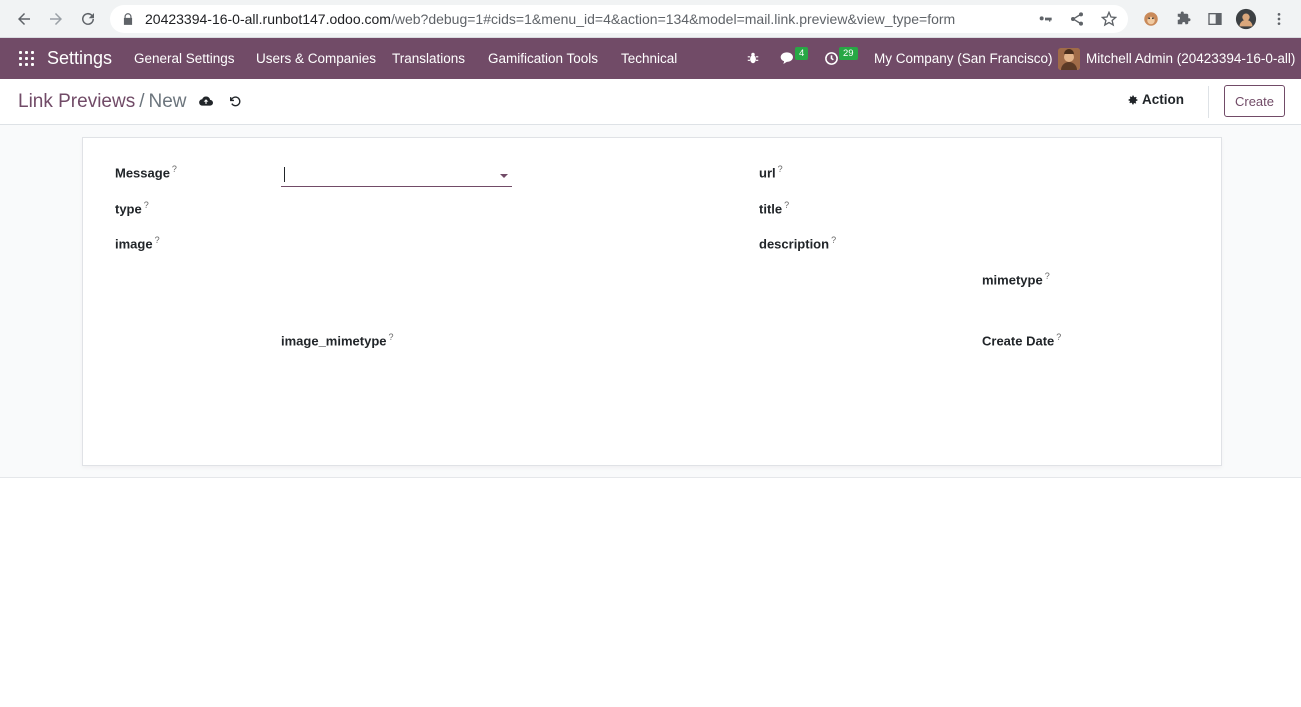  Describe the element at coordinates (1069, 59) in the screenshot. I see `user-avatar` at that location.